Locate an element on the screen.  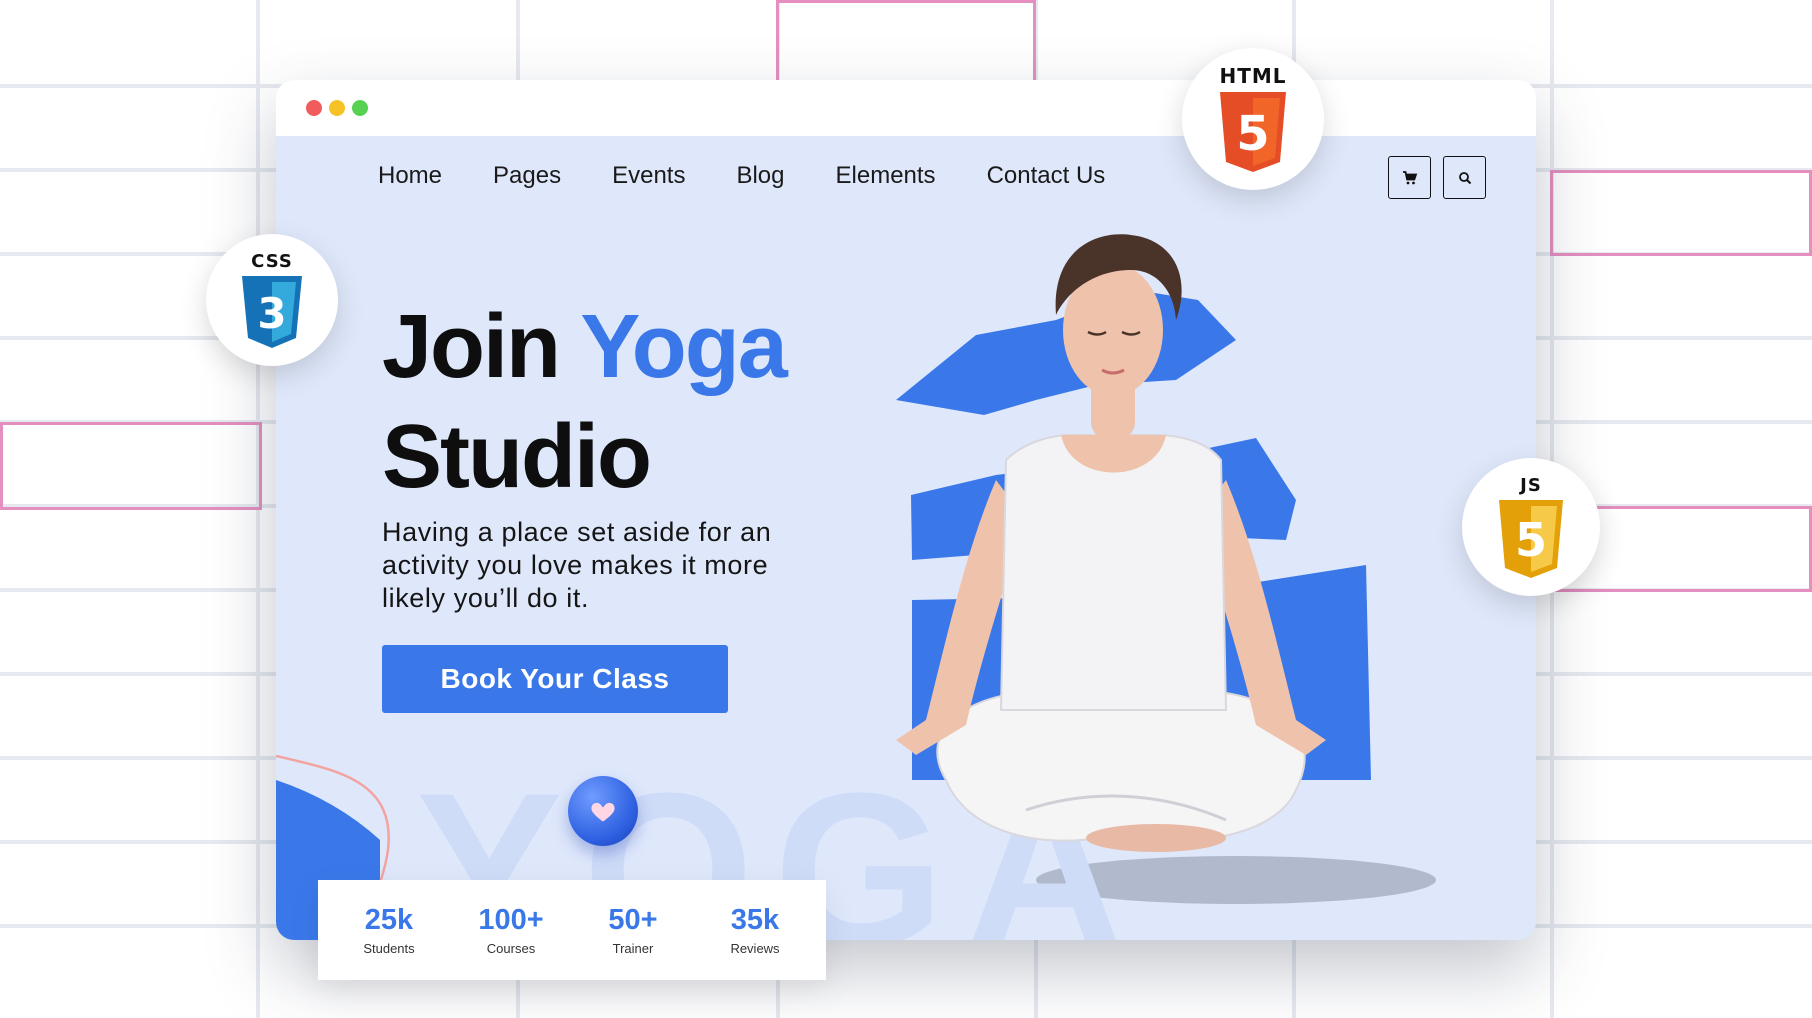
stat-trainer: 50+ Trainer is located at coordinates (633, 930).